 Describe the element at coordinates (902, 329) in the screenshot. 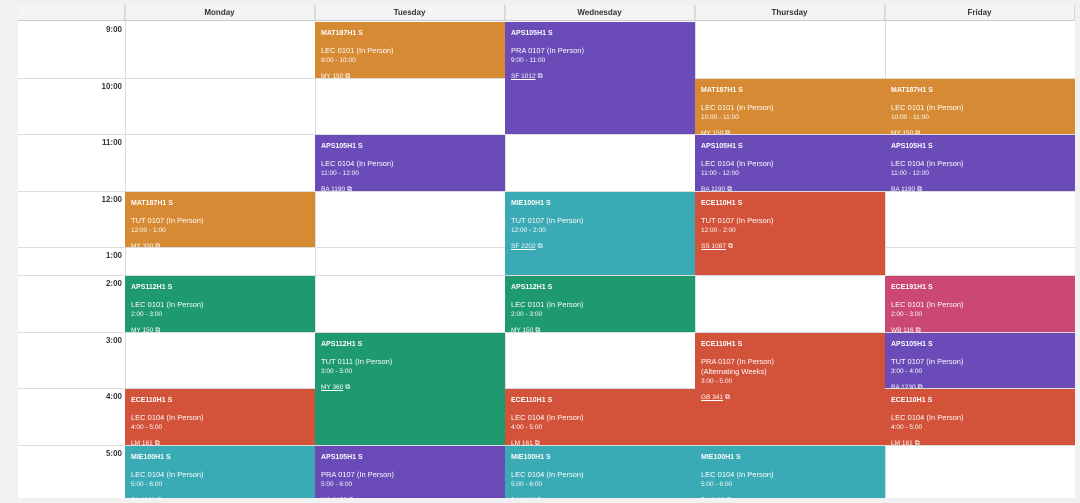

I see `room-link: WB 116` at that location.